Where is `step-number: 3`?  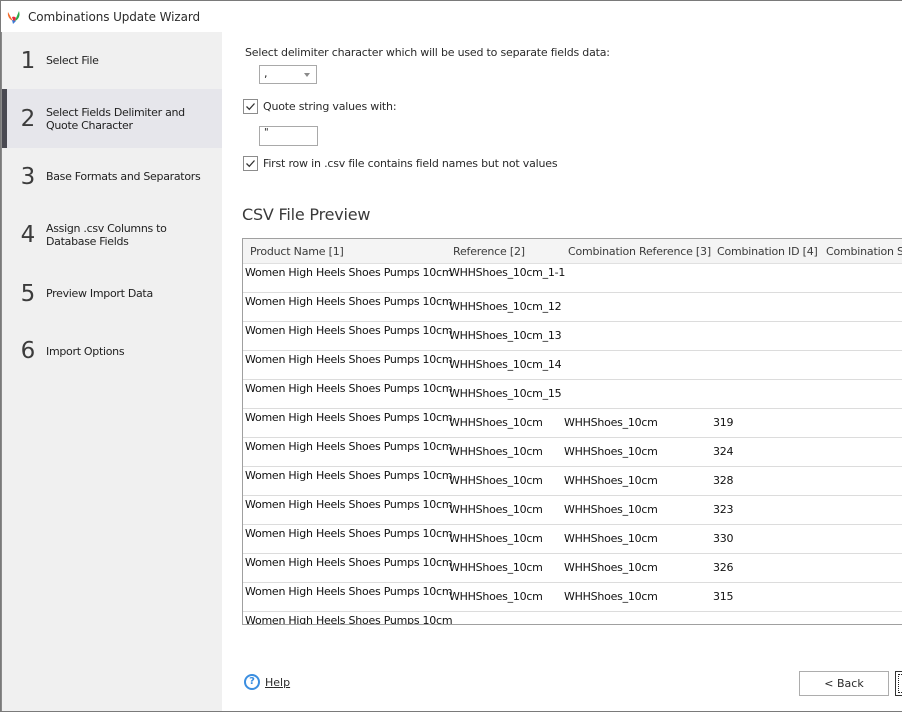 step-number: 3 is located at coordinates (28, 176).